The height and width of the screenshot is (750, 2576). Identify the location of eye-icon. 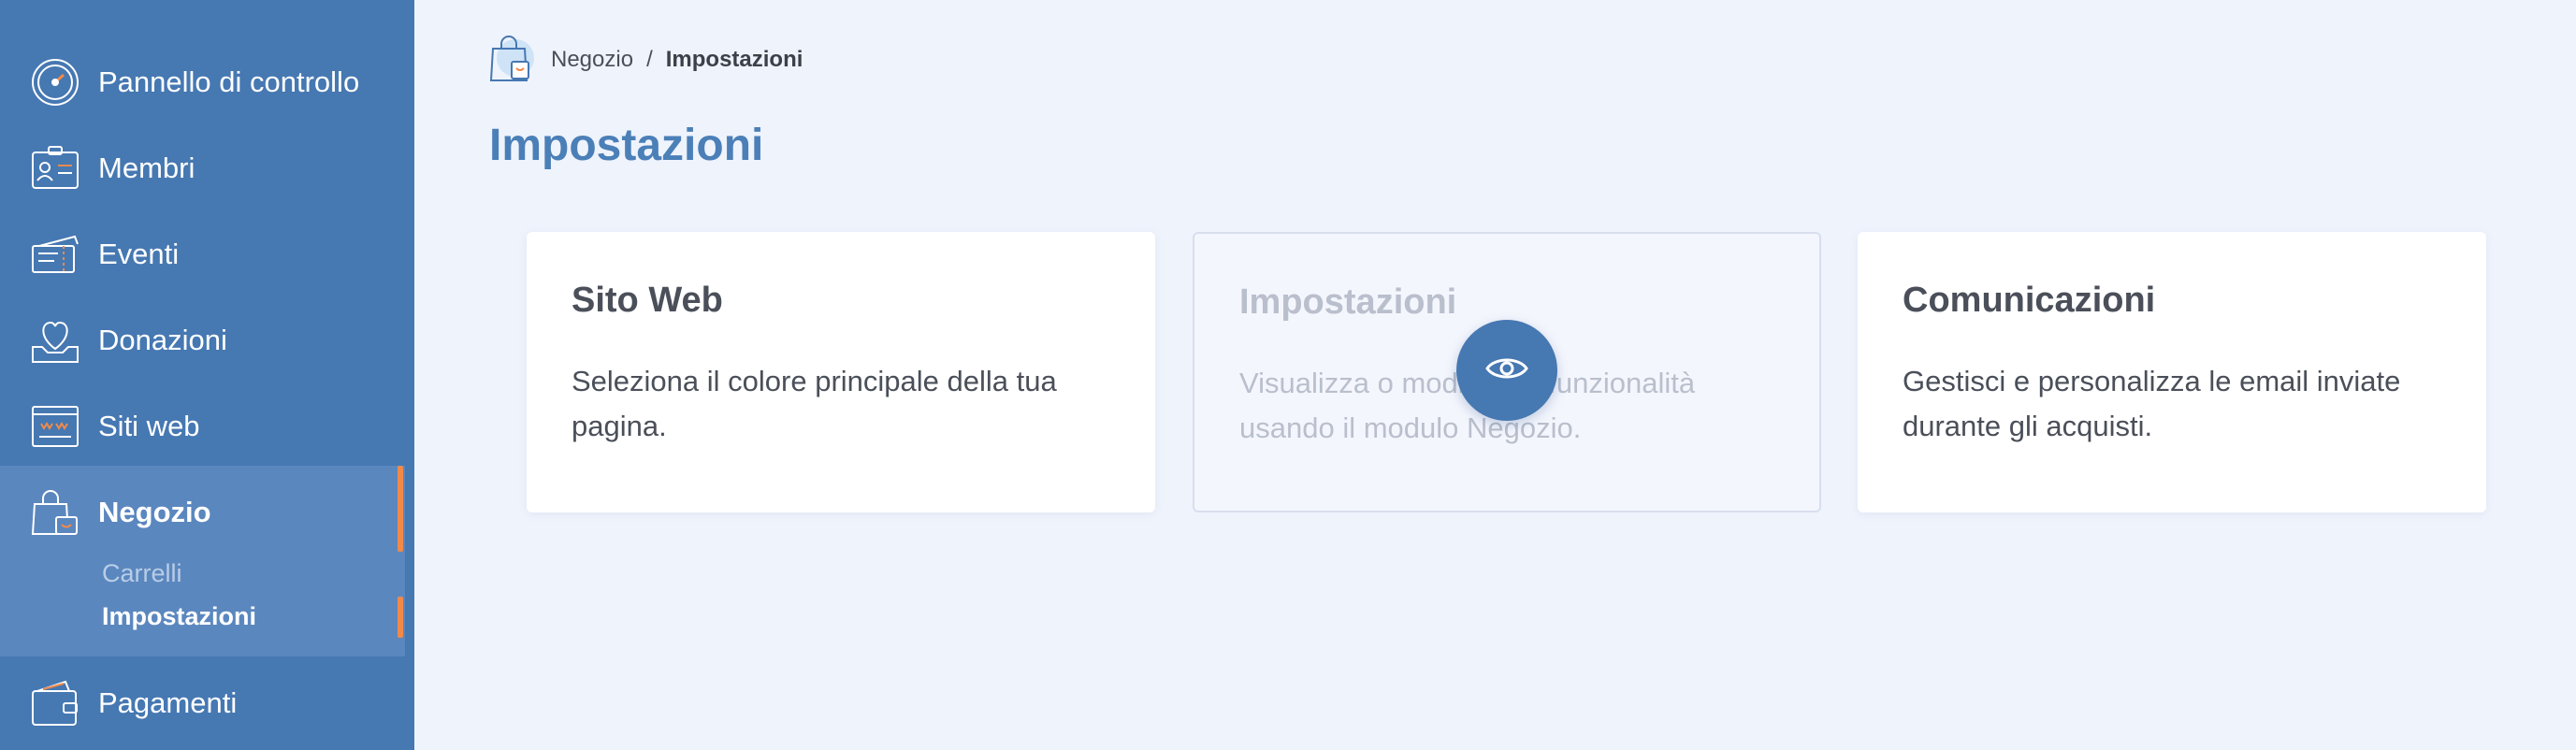
(1506, 370).